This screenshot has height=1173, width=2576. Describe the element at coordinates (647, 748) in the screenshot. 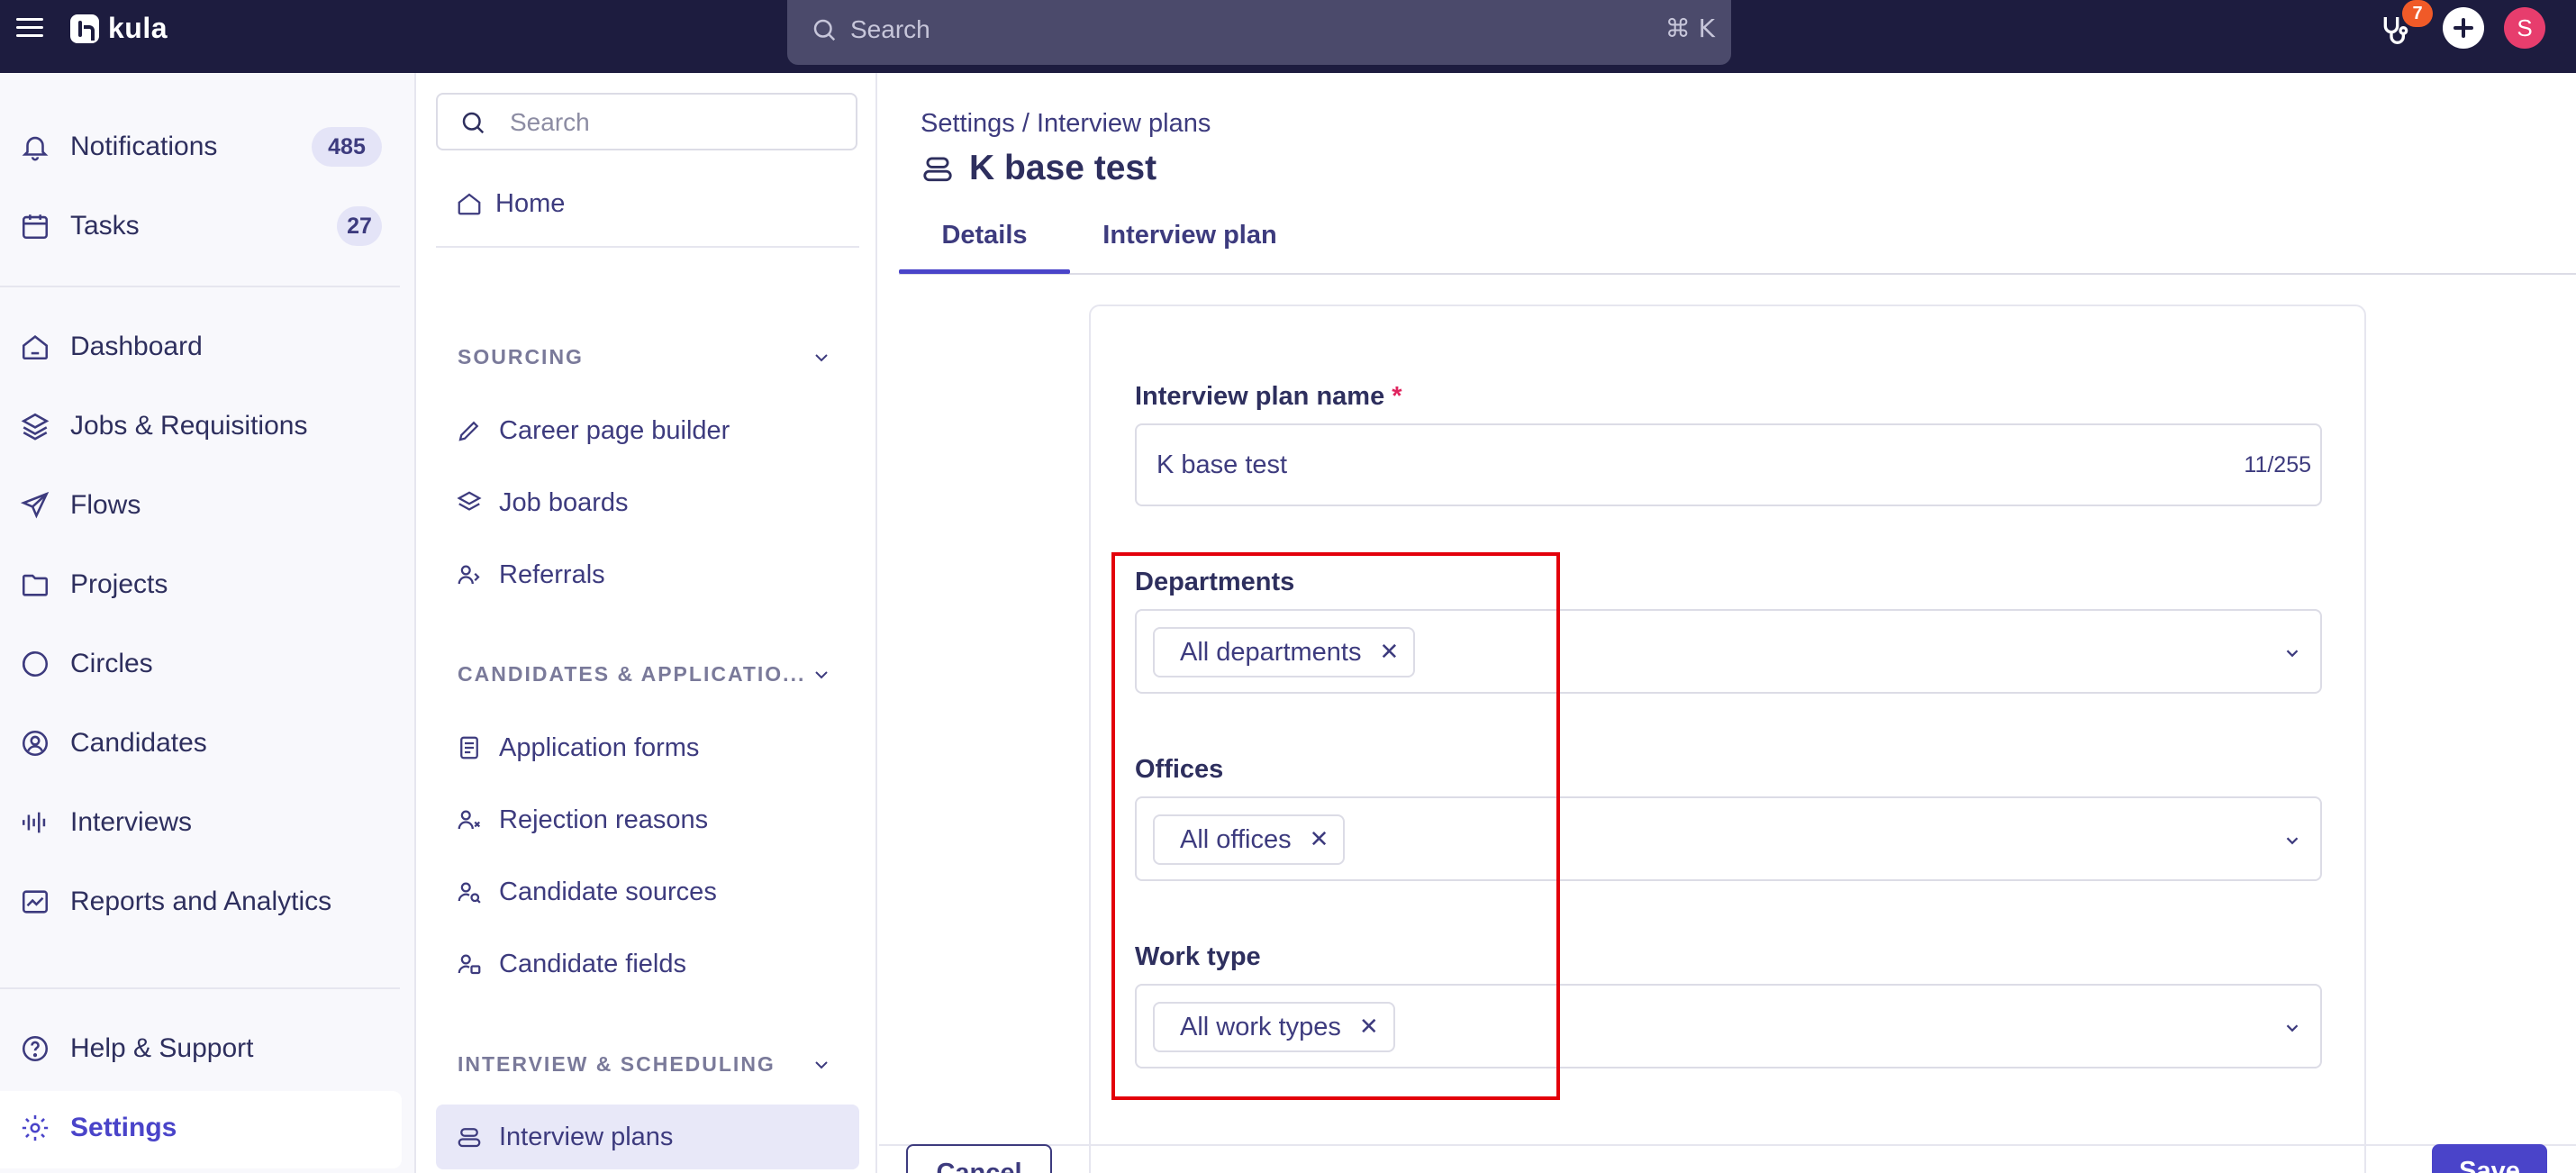

I see `sub-item-application-forms: Application forms` at that location.